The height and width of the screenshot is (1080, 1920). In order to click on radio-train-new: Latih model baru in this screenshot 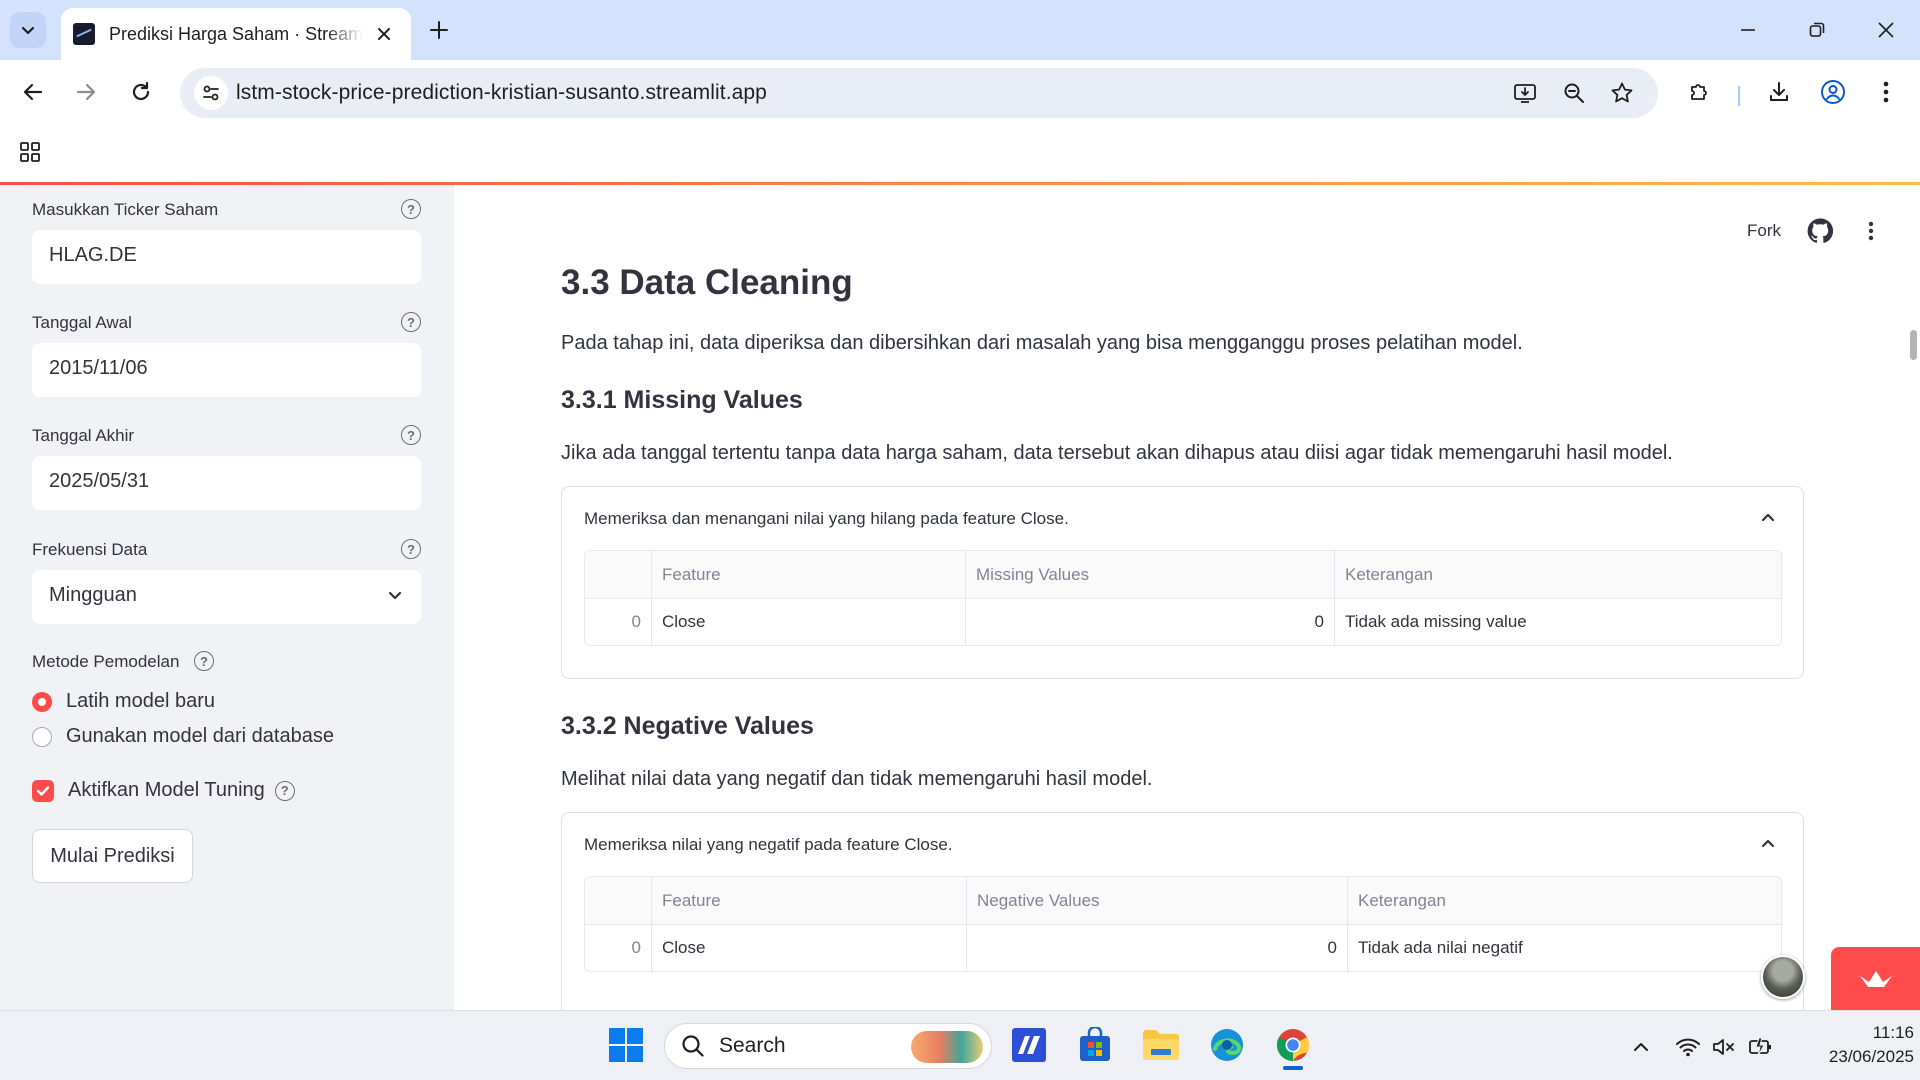, I will do `click(123, 701)`.